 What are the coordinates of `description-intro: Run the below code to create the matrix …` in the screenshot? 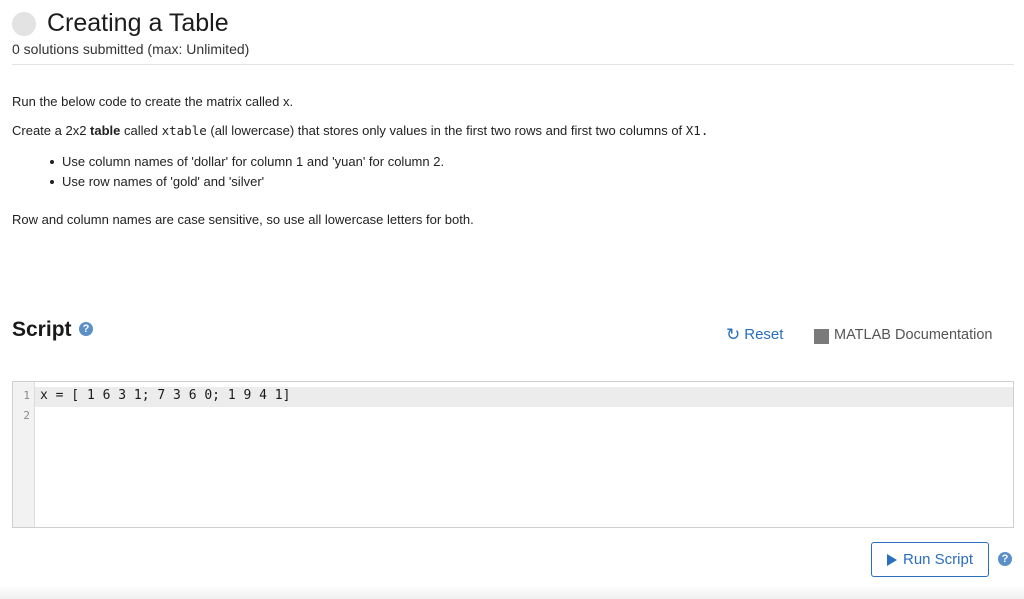 It's located at (153, 101).